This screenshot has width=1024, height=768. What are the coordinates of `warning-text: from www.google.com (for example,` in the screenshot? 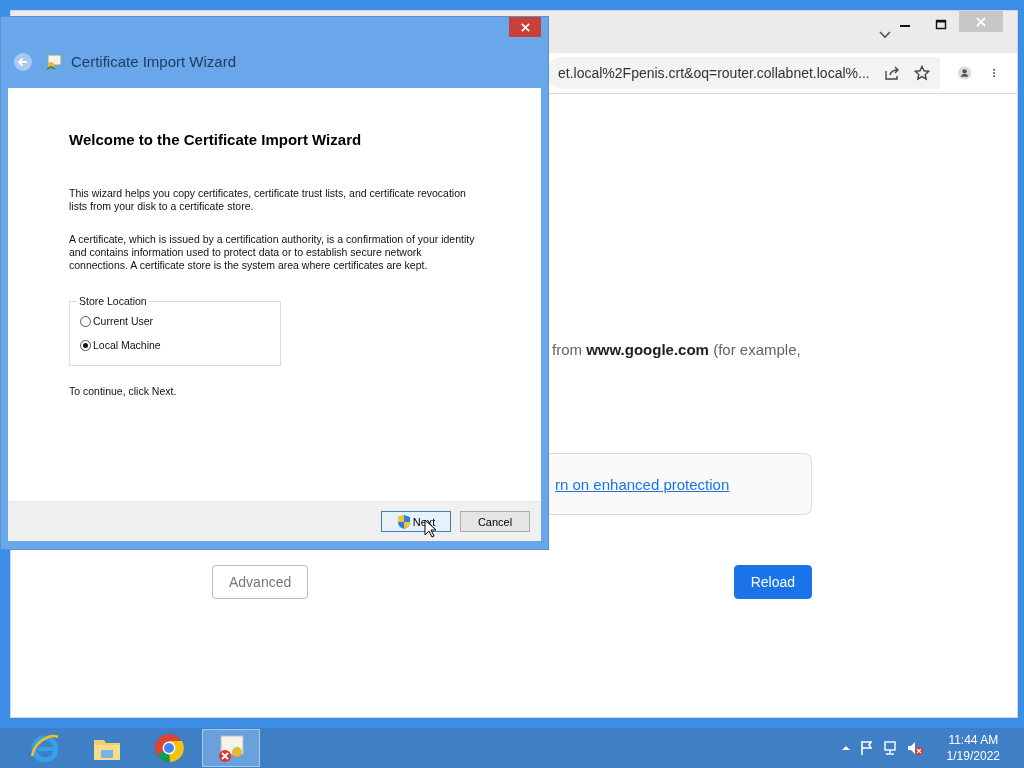 It's located at (676, 349).